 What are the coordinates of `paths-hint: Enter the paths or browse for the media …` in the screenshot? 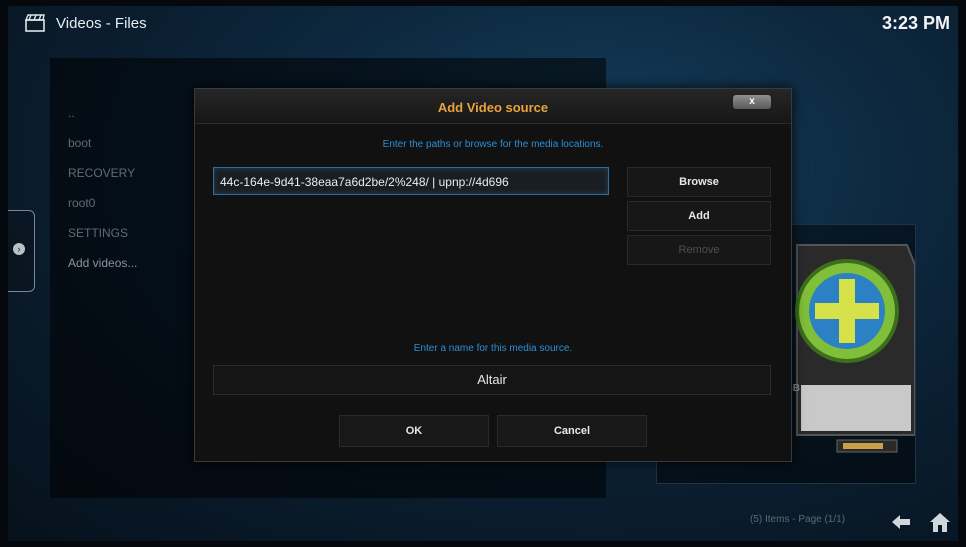 It's located at (493, 144).